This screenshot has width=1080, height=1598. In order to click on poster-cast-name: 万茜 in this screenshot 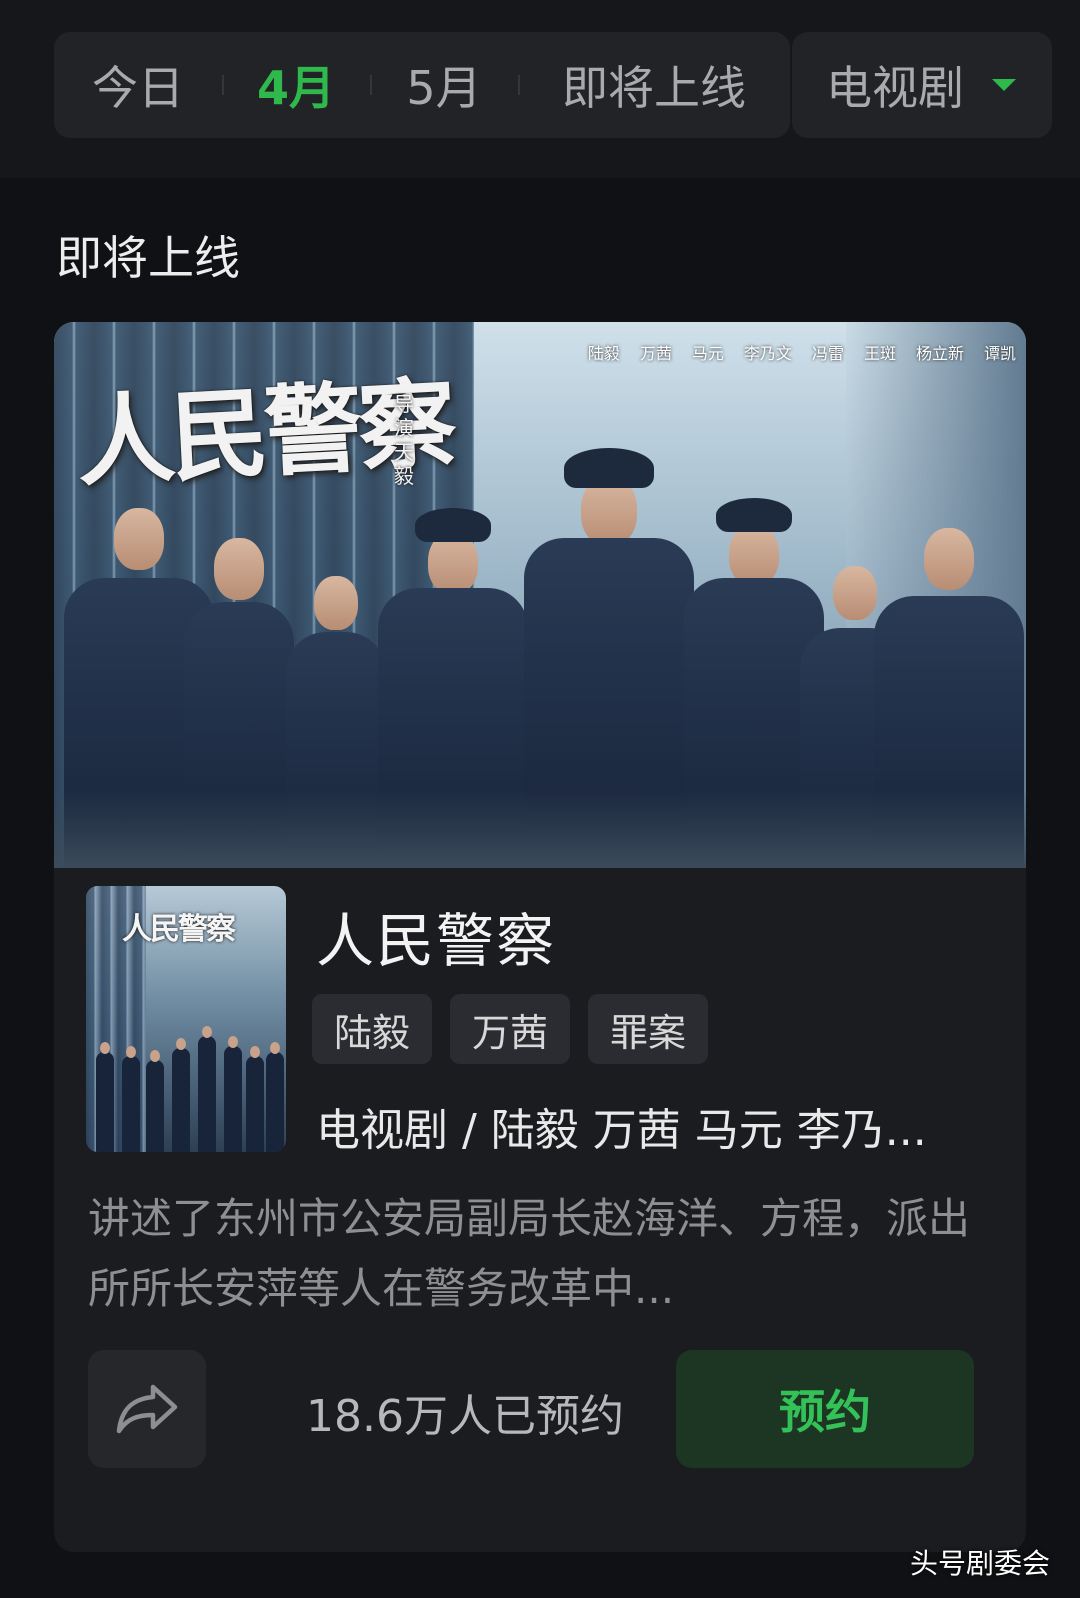, I will do `click(655, 353)`.